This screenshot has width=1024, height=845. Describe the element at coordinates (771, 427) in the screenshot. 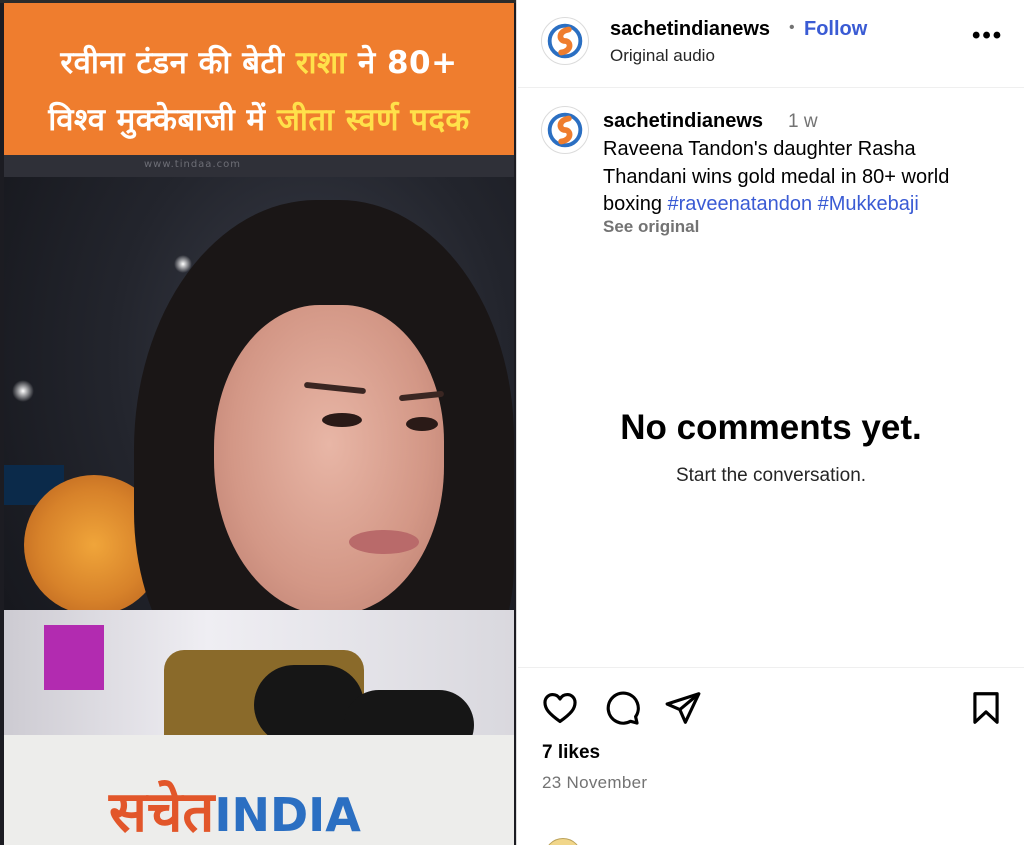

I see `no-comments-title: No comments yet.` at that location.